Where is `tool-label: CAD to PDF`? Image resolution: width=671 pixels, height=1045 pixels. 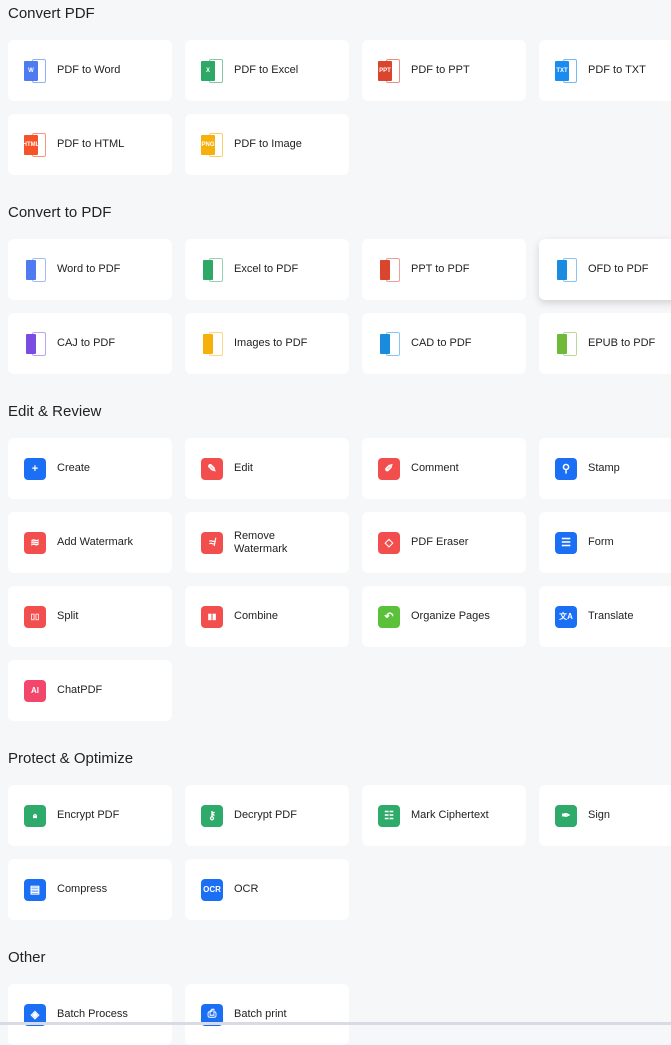 tool-label: CAD to PDF is located at coordinates (441, 343).